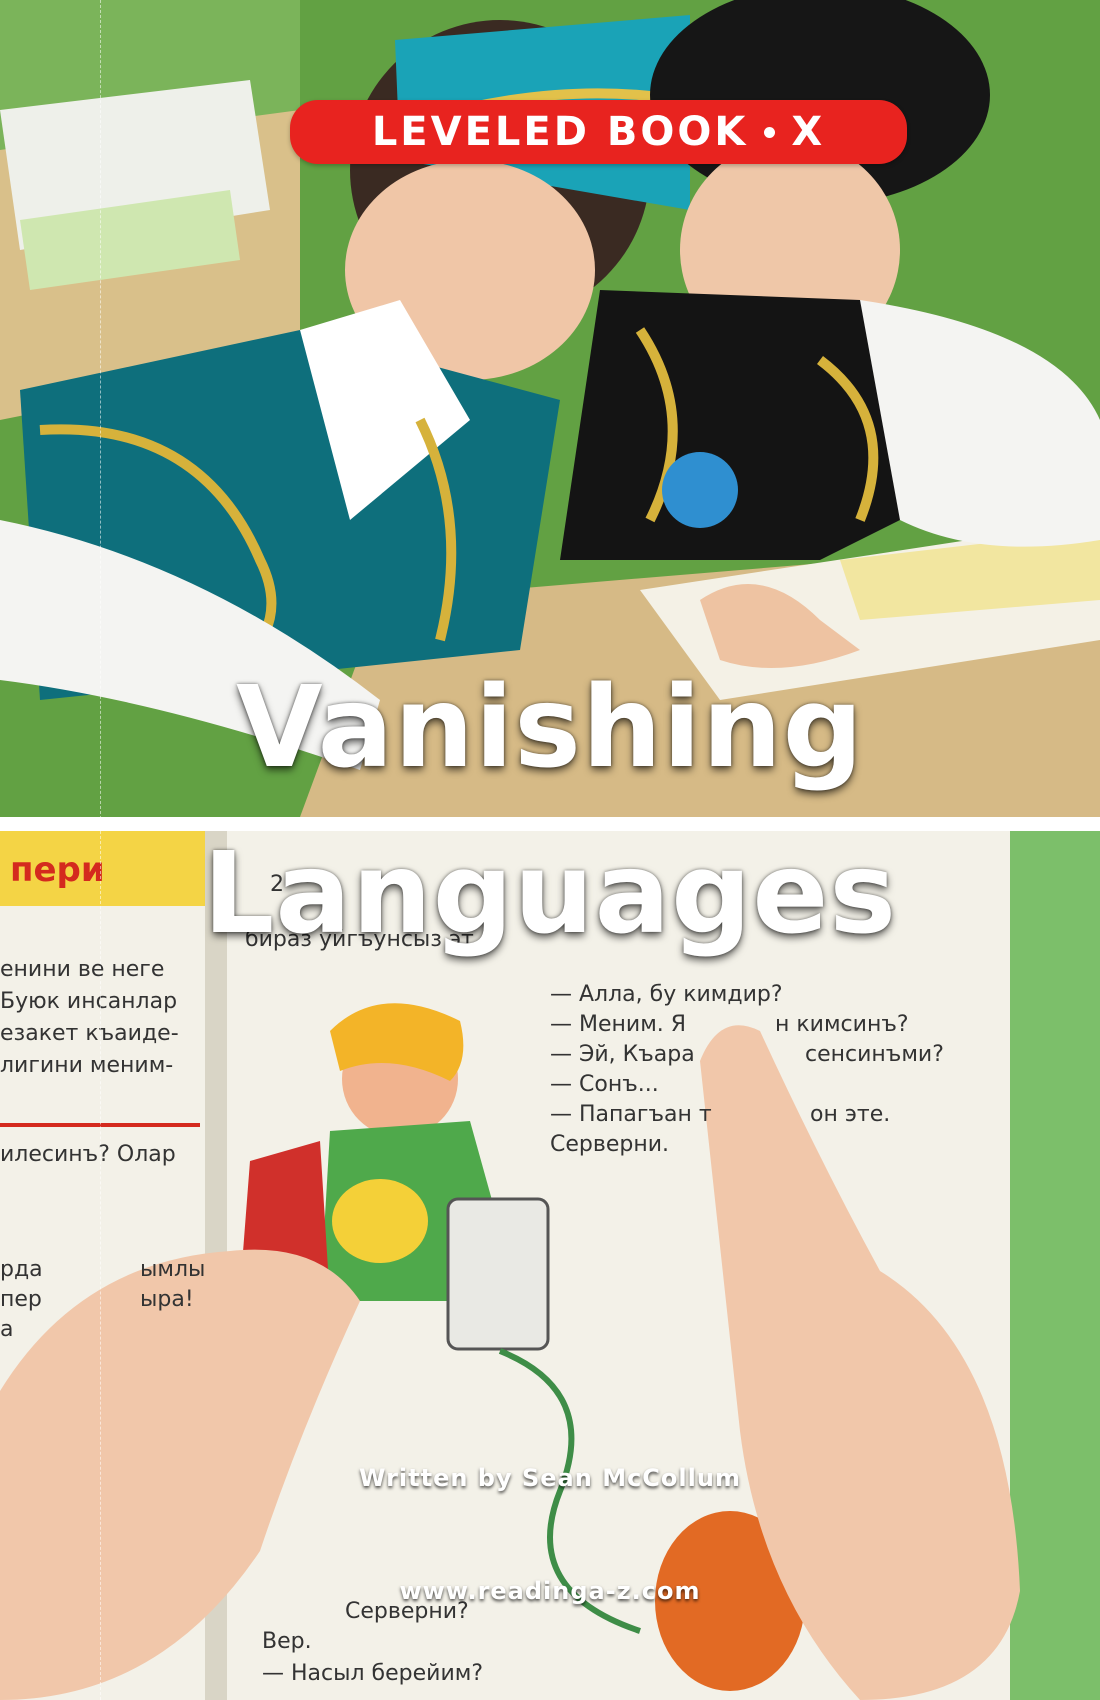 This screenshot has height=1700, width=1100. Describe the element at coordinates (550, 1591) in the screenshot. I see `website-url: www.readinga-z.com` at that location.